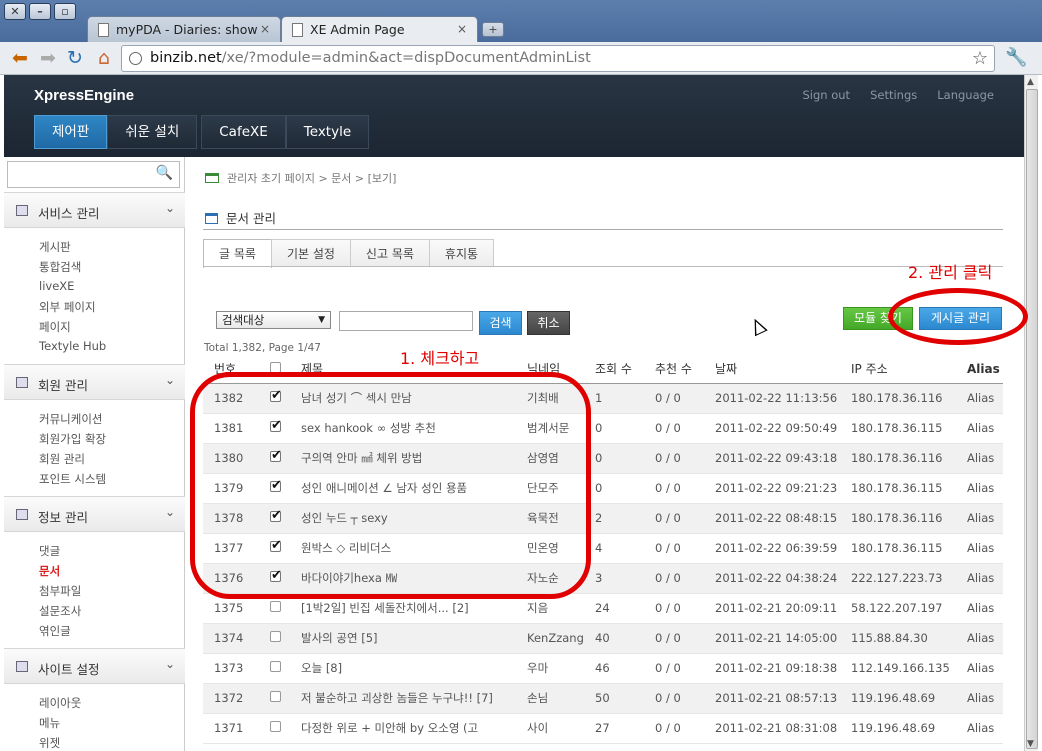 The width and height of the screenshot is (1042, 751). What do you see at coordinates (550, 638) in the screenshot?
I see `row-nickname: KenZzang` at bounding box center [550, 638].